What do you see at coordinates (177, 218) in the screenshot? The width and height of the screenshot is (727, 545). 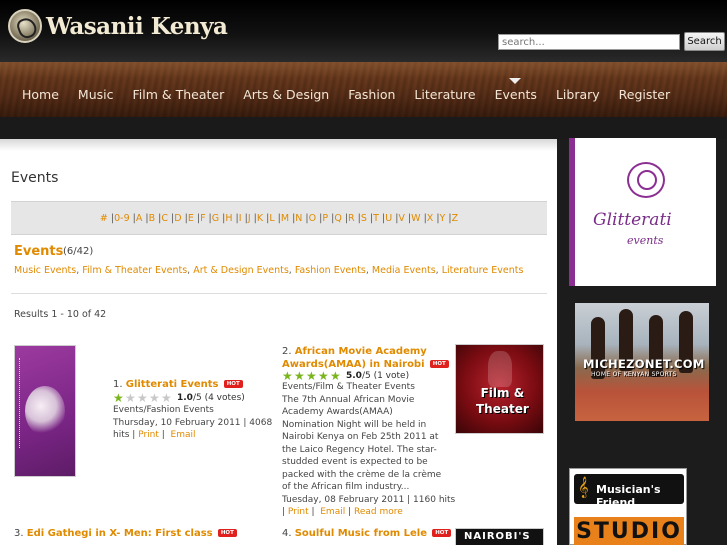 I see `alphabet-link: D` at bounding box center [177, 218].